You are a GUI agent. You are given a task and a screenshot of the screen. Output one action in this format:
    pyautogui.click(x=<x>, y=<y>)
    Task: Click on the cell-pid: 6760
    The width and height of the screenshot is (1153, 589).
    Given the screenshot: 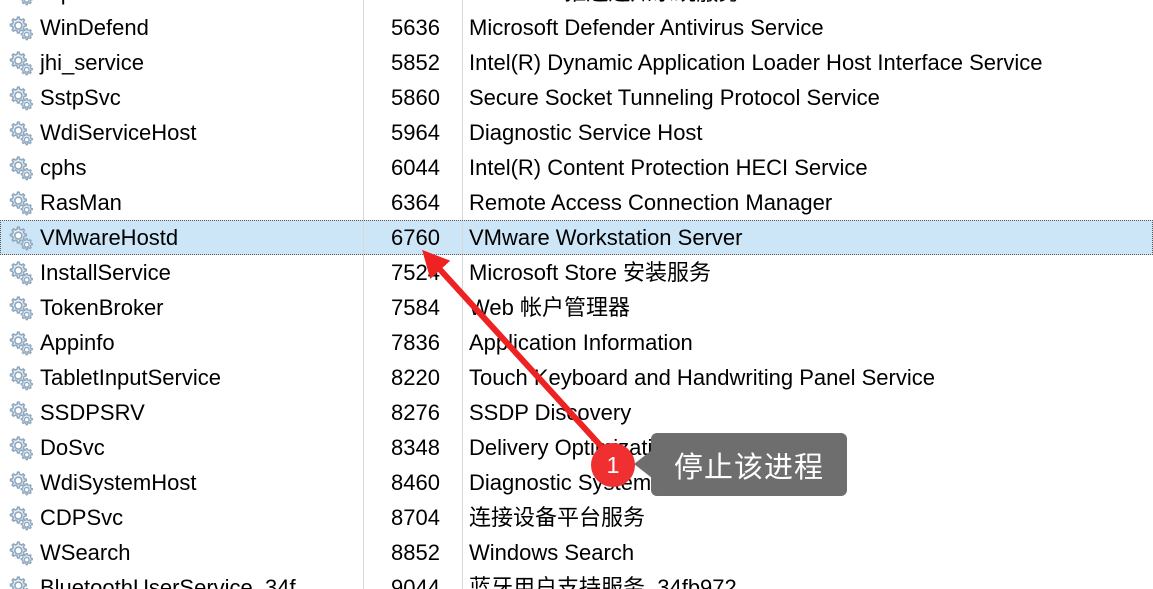 What is the action you would take?
    pyautogui.click(x=412, y=237)
    